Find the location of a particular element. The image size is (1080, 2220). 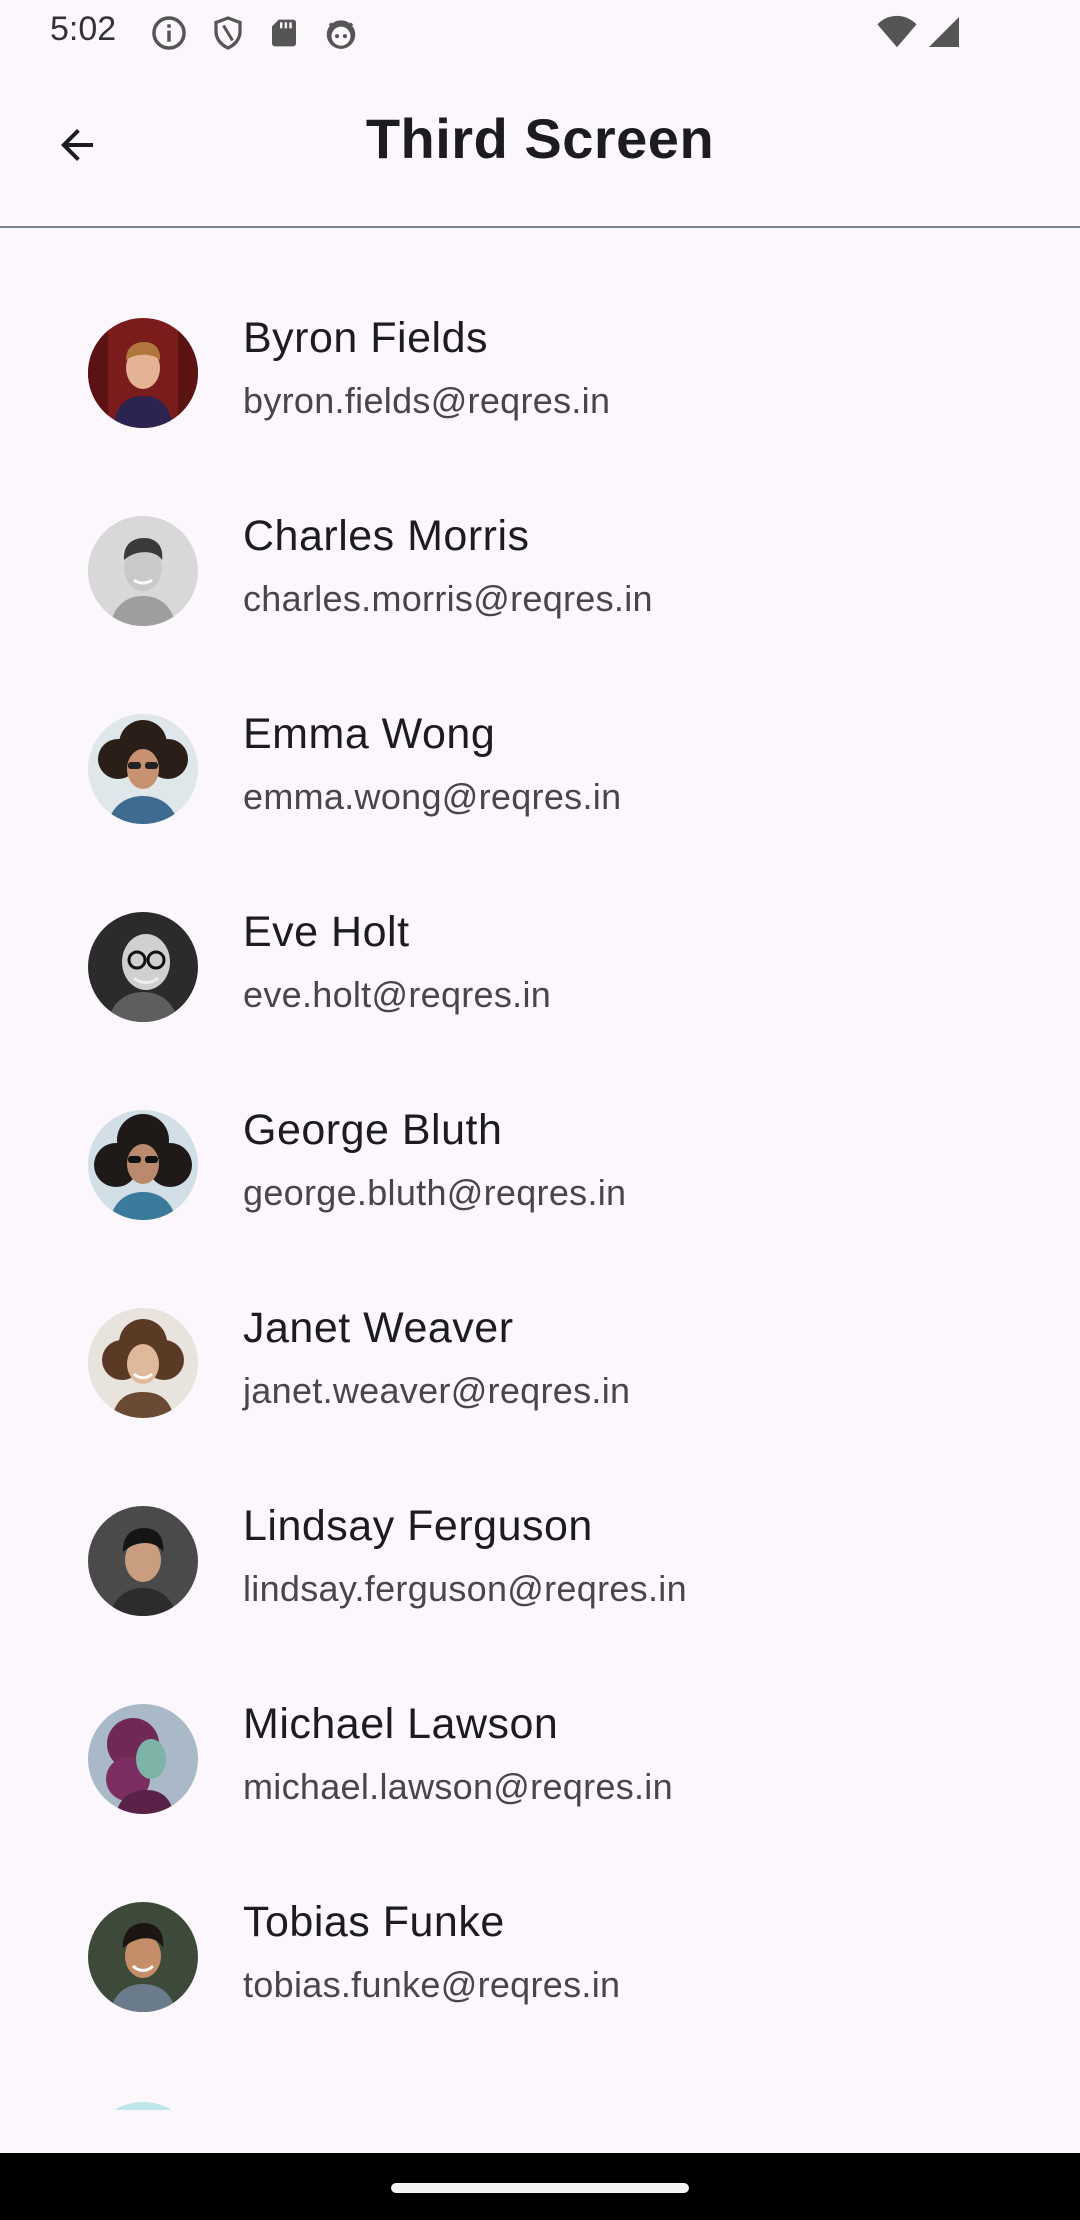

user-email: eve.holt@reqres.in is located at coordinates (397, 994).